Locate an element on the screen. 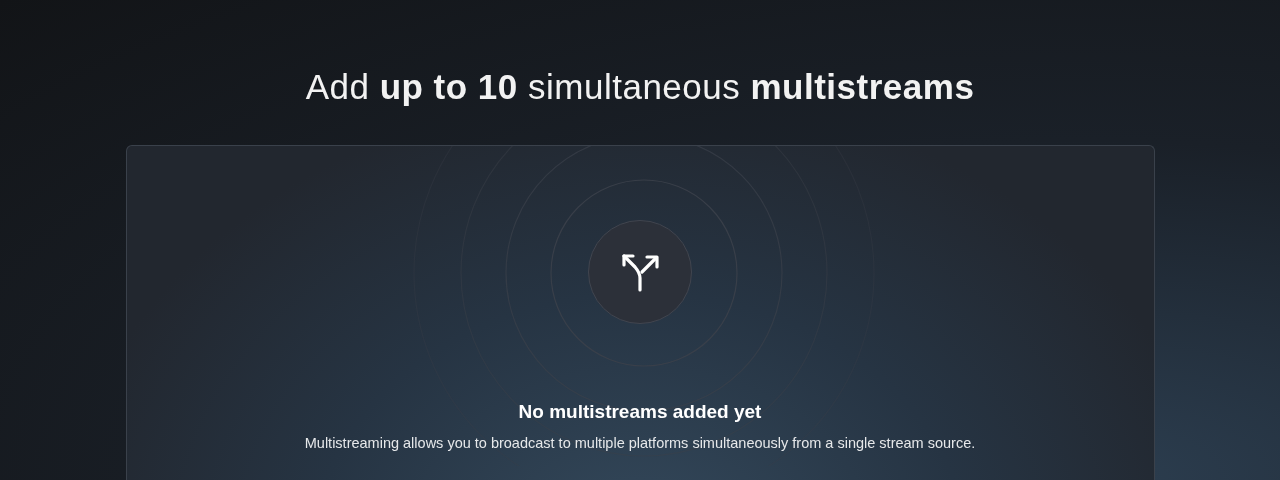  split-arrow-icon is located at coordinates (640, 272).